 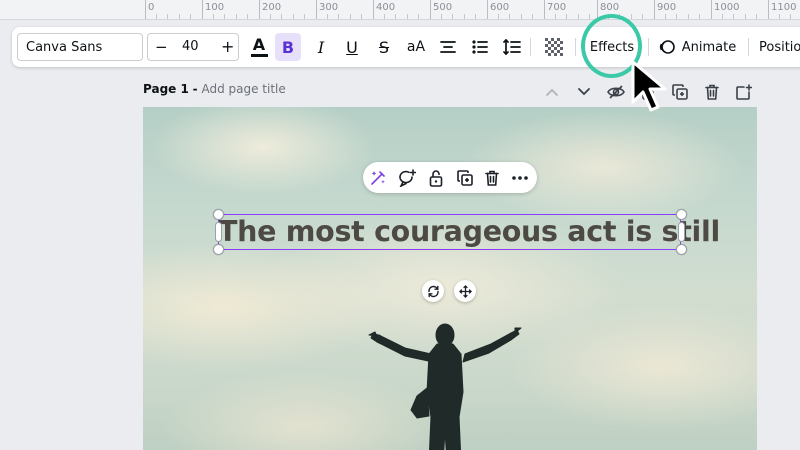 What do you see at coordinates (321, 47) in the screenshot?
I see `italic-button: I` at bounding box center [321, 47].